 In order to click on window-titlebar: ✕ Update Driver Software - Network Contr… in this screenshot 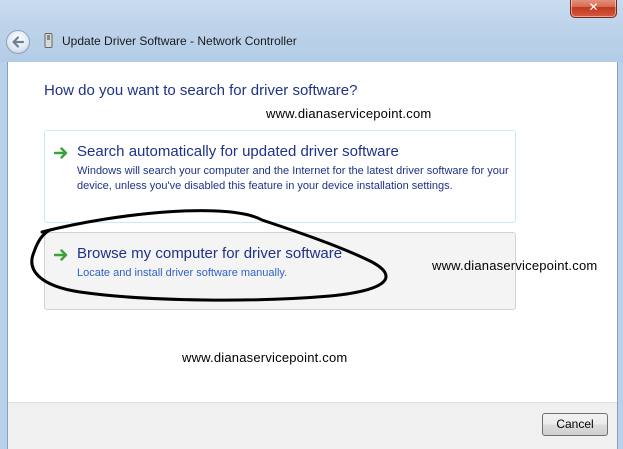, I will do `click(311, 31)`.